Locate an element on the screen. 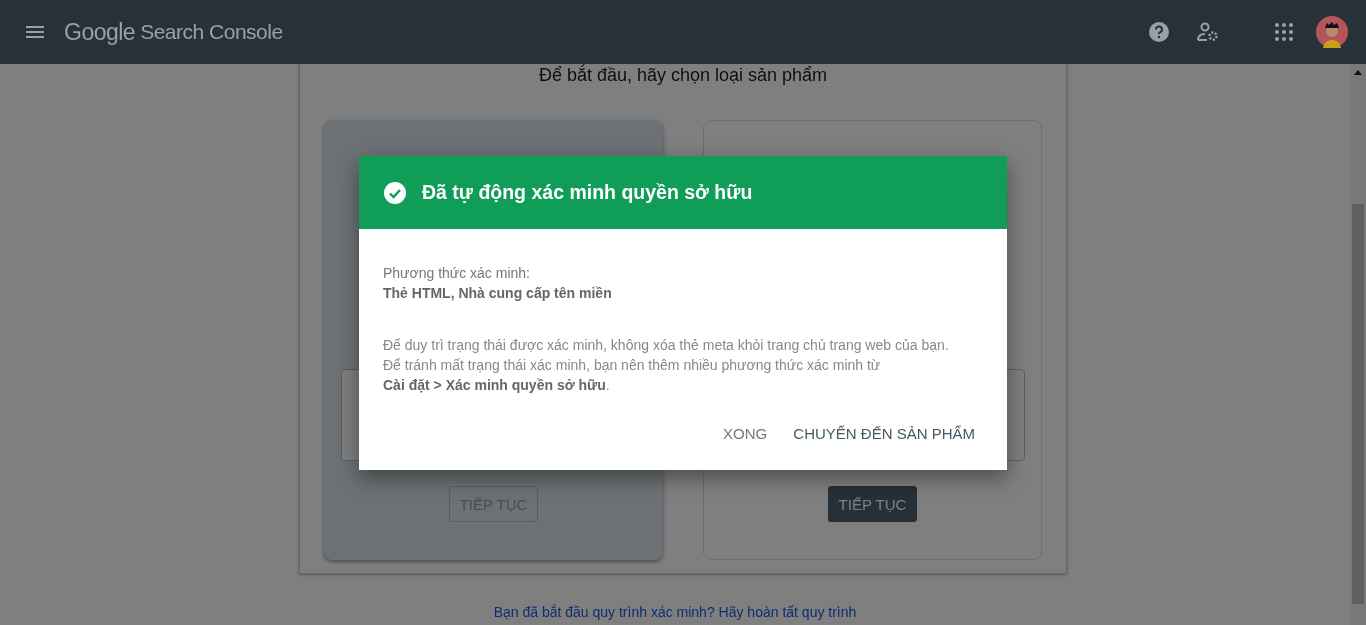 The image size is (1366, 625). go-to-product-button: CHUYỂN ĐẾN SẢN PHẨM is located at coordinates (884, 433).